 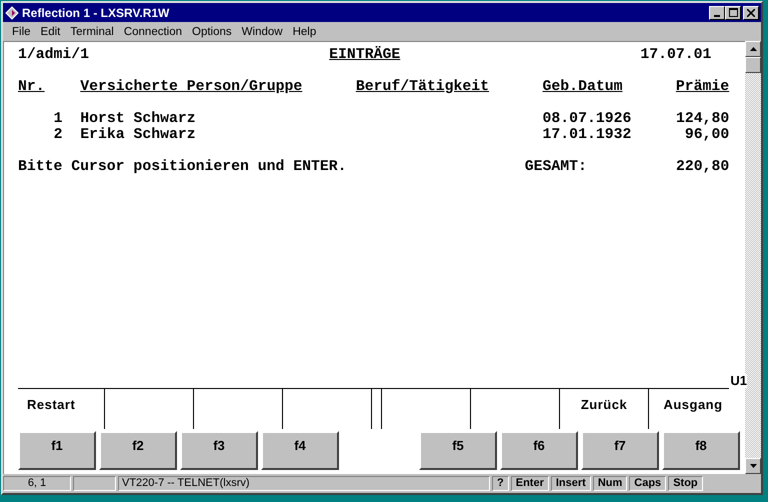 I want to click on maximize-button, so click(x=733, y=13).